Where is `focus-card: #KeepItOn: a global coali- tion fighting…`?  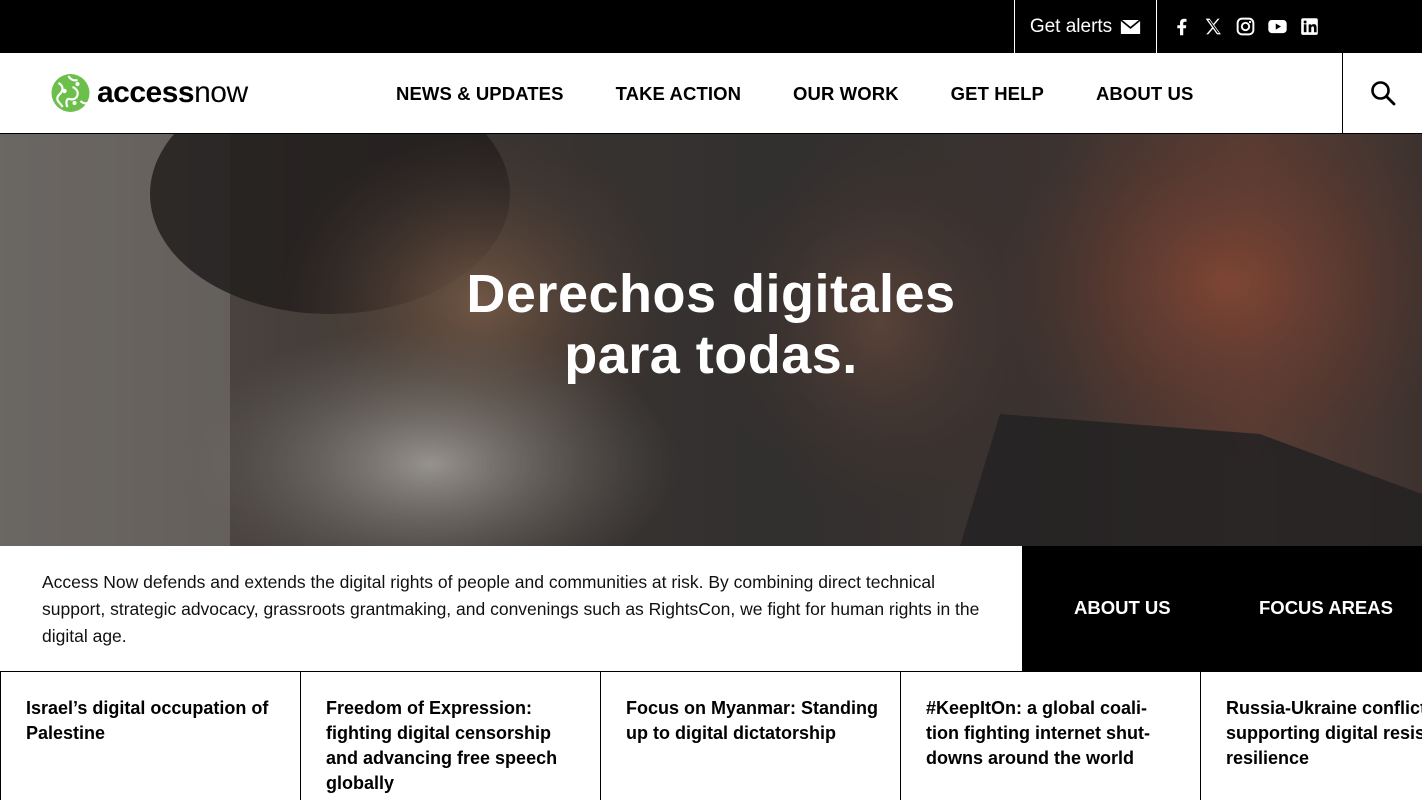
focus-card: #KeepItOn: a global coali- tion fighting… is located at coordinates (1050, 736).